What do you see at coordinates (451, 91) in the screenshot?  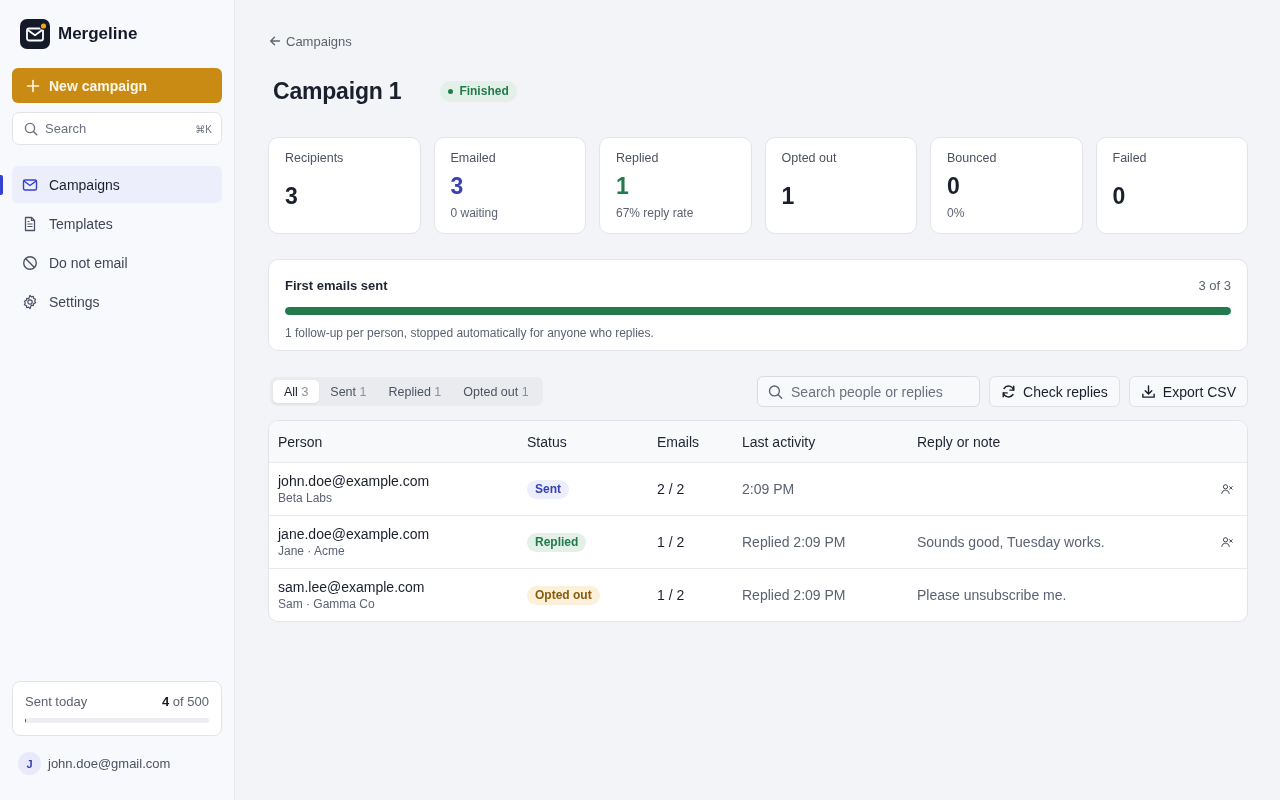 I see `status-dot-icon` at bounding box center [451, 91].